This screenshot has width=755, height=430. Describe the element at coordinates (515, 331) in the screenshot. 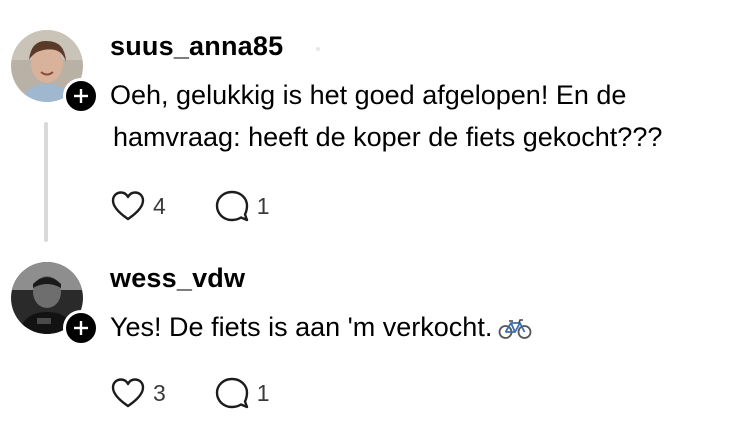

I see `bicycle-icon` at that location.